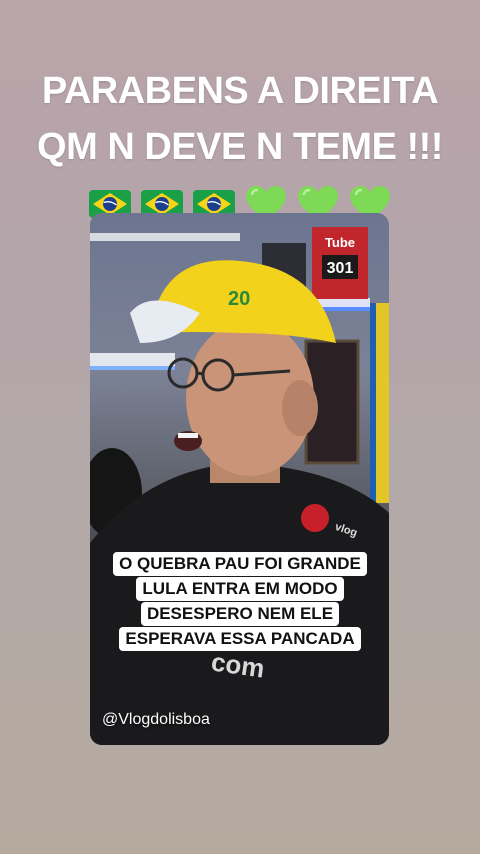 The image size is (480, 854). I want to click on book-number-text: 301, so click(340, 268).